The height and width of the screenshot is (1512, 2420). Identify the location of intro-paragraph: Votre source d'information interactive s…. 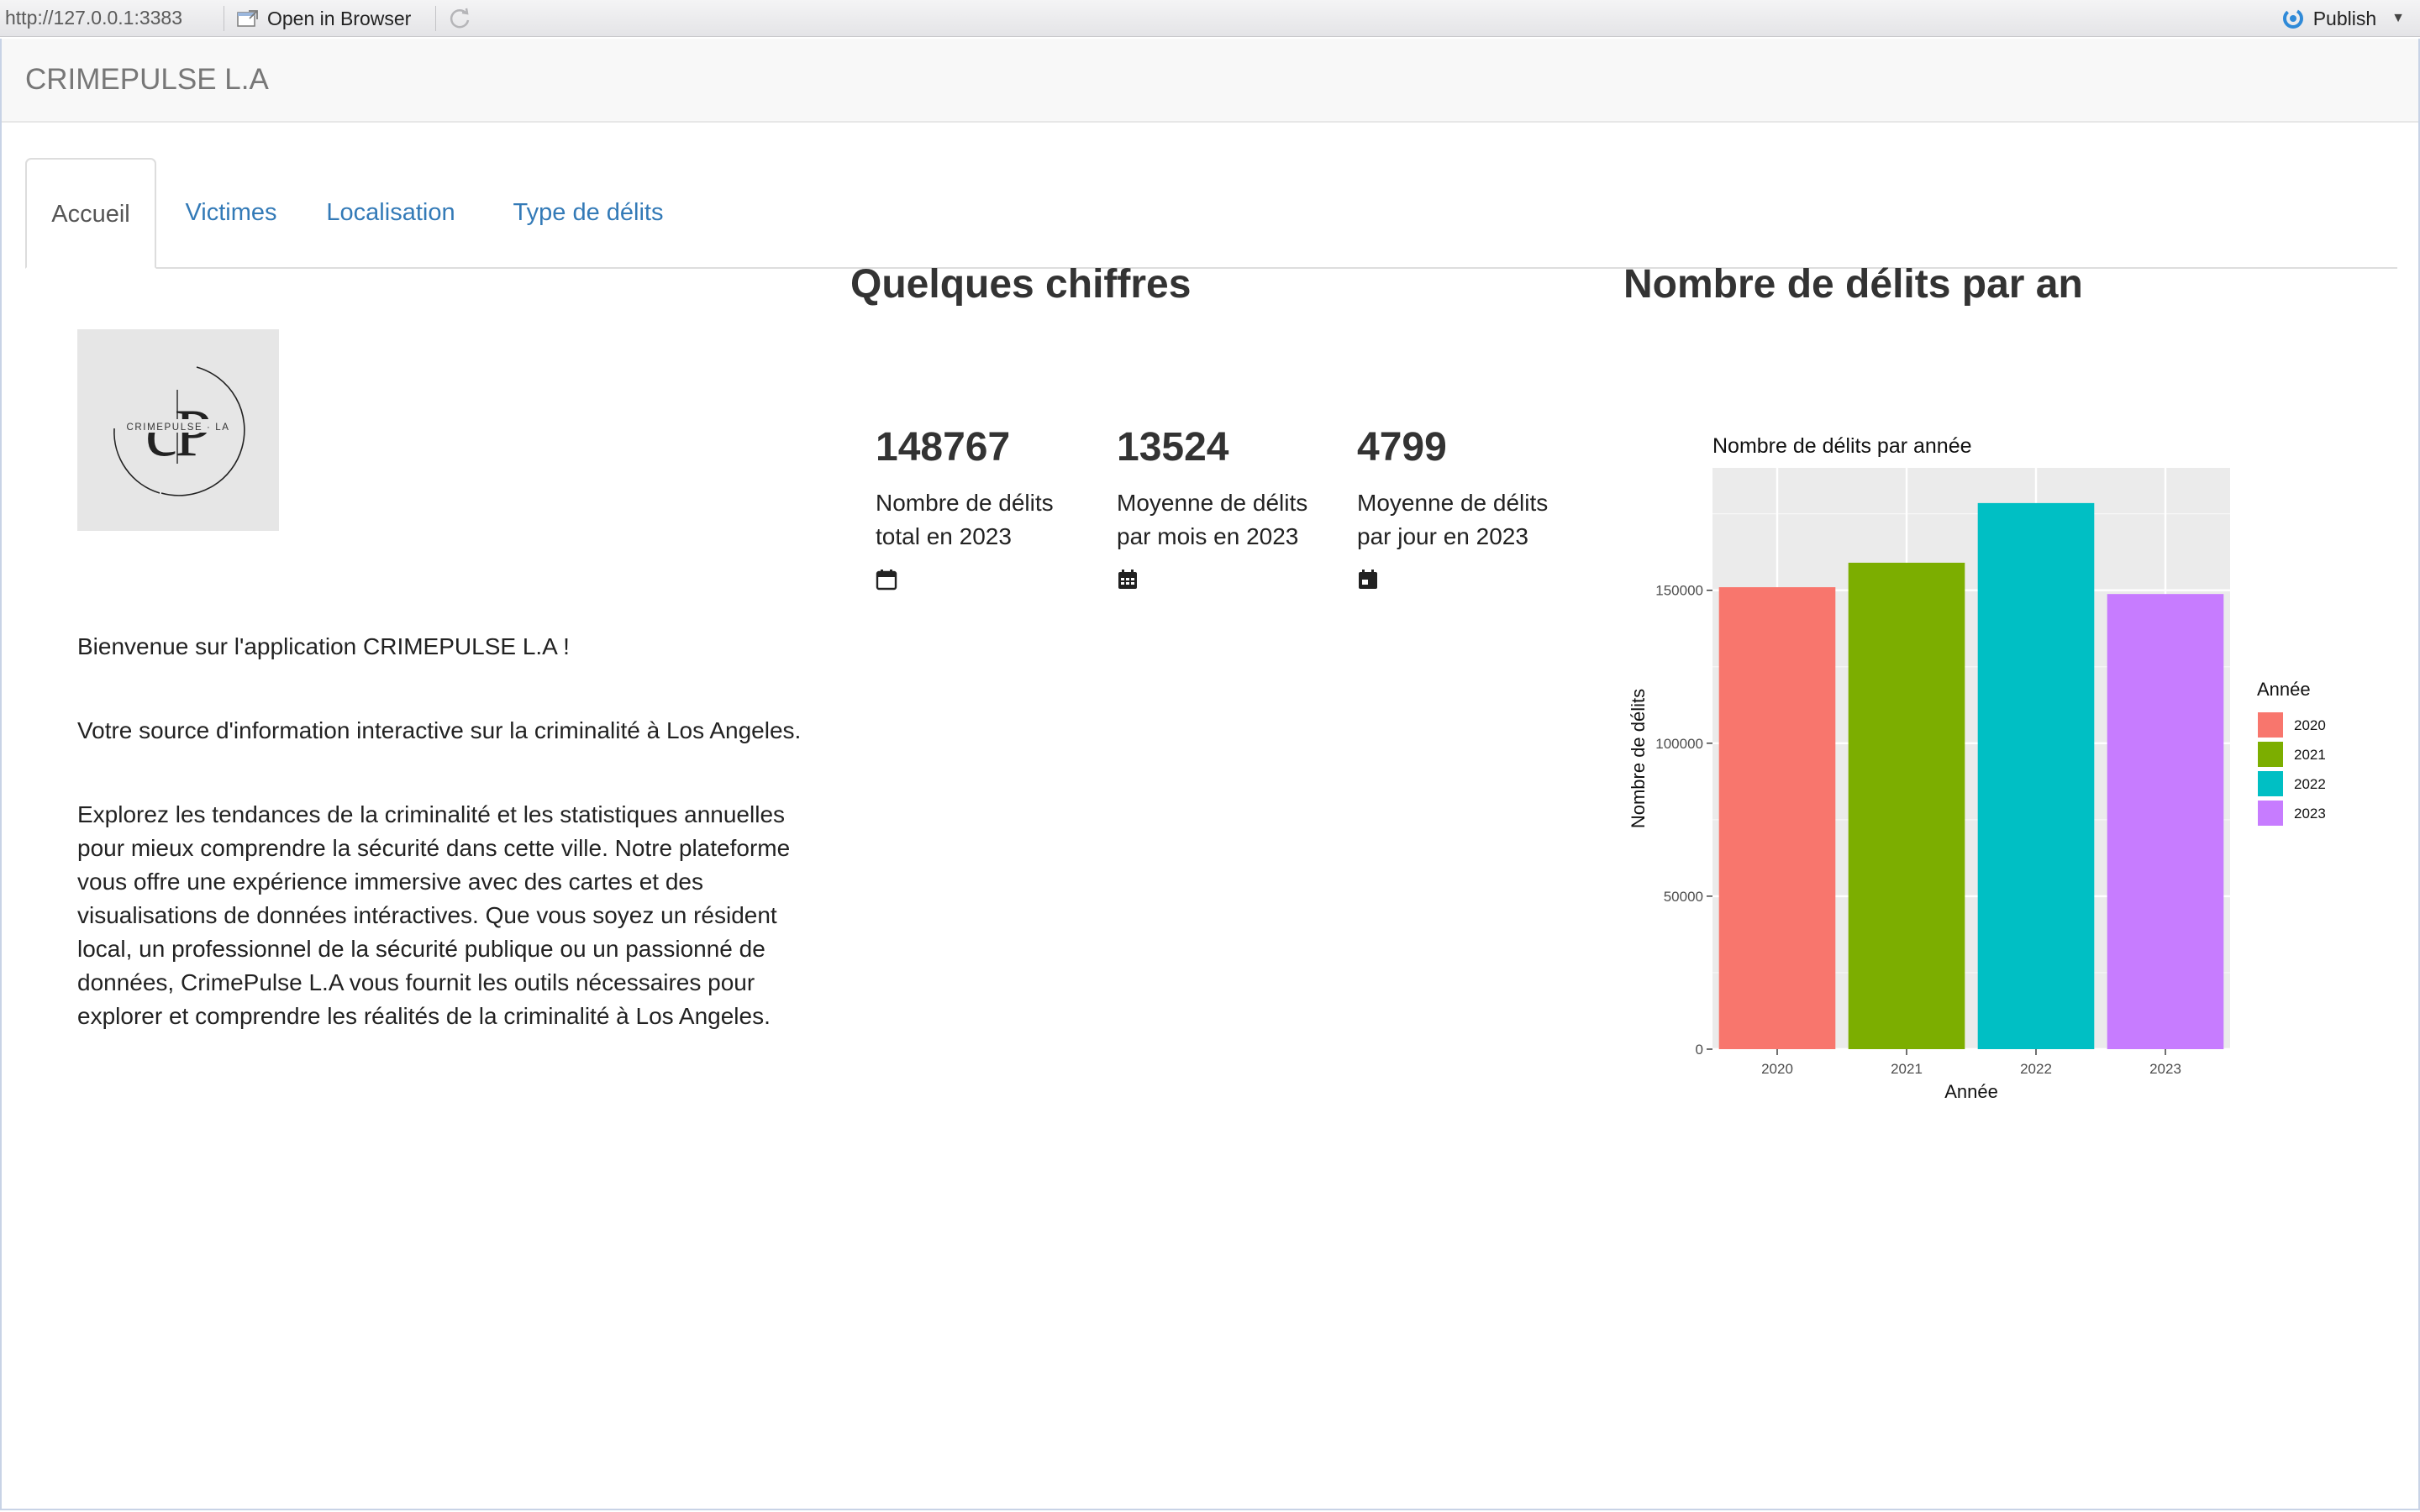
(439, 730).